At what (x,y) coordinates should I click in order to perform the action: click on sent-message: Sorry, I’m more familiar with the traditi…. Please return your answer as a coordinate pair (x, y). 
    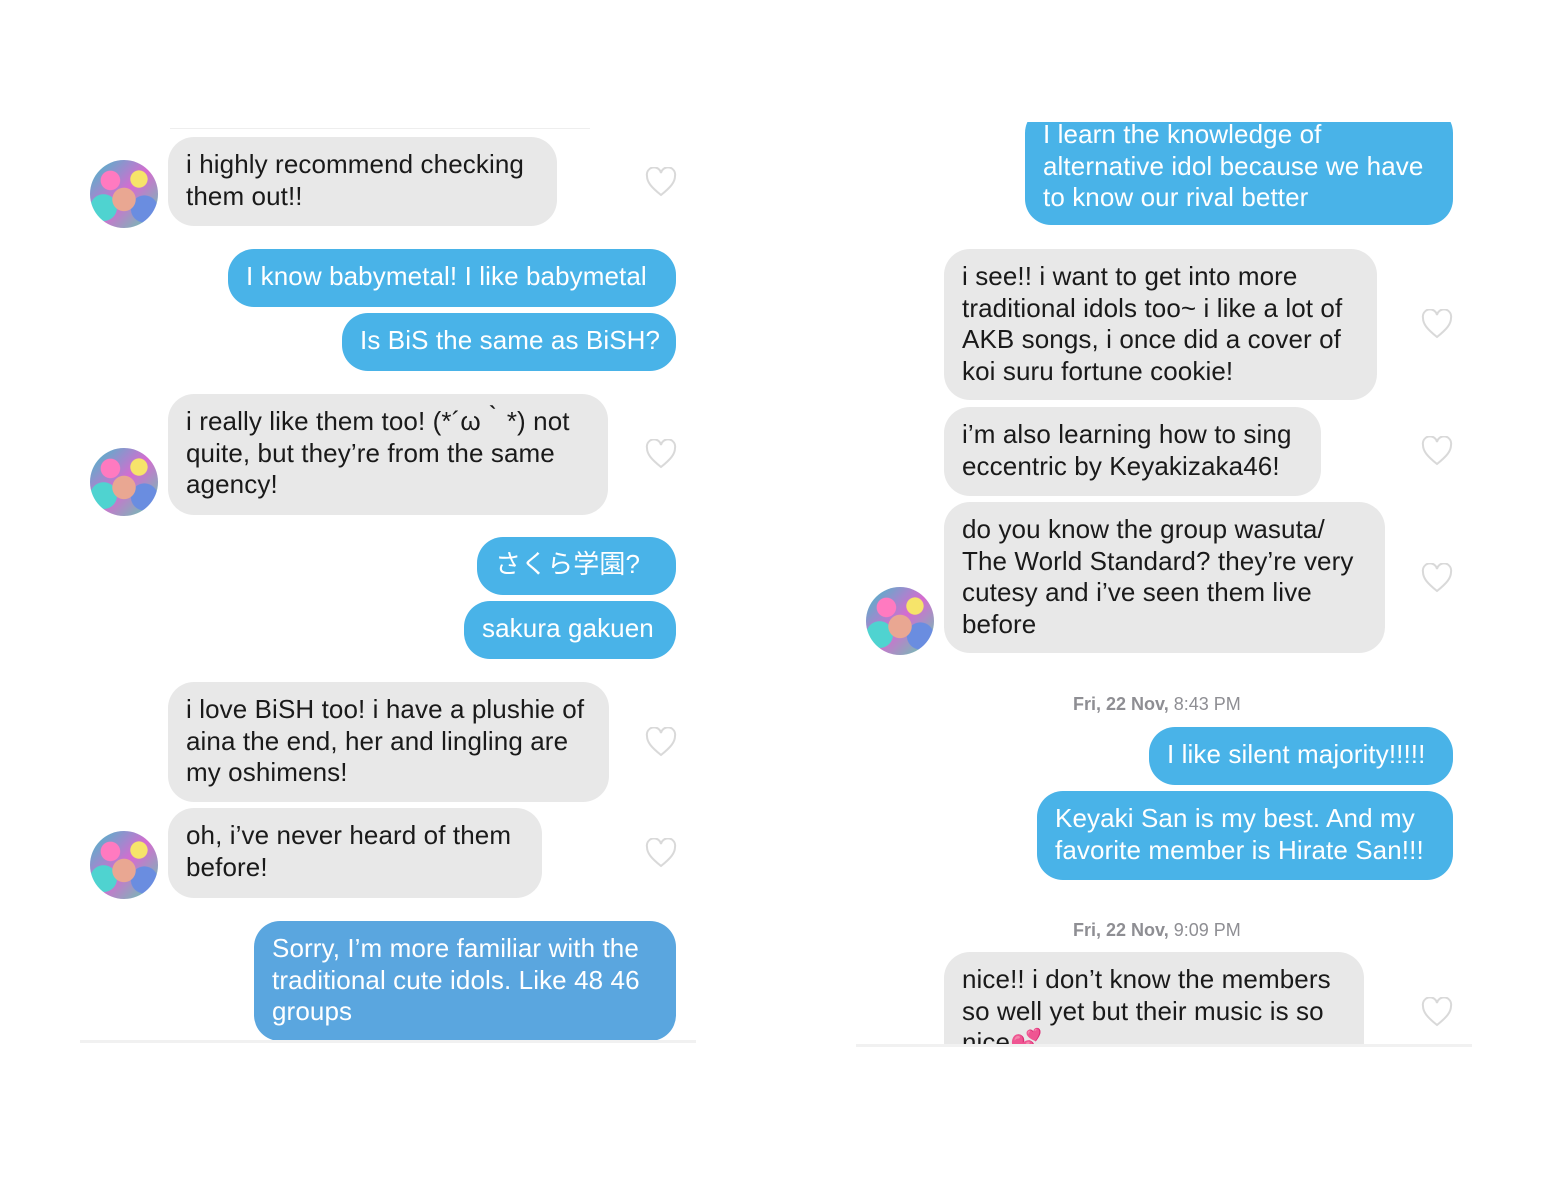
    Looking at the image, I should click on (465, 981).